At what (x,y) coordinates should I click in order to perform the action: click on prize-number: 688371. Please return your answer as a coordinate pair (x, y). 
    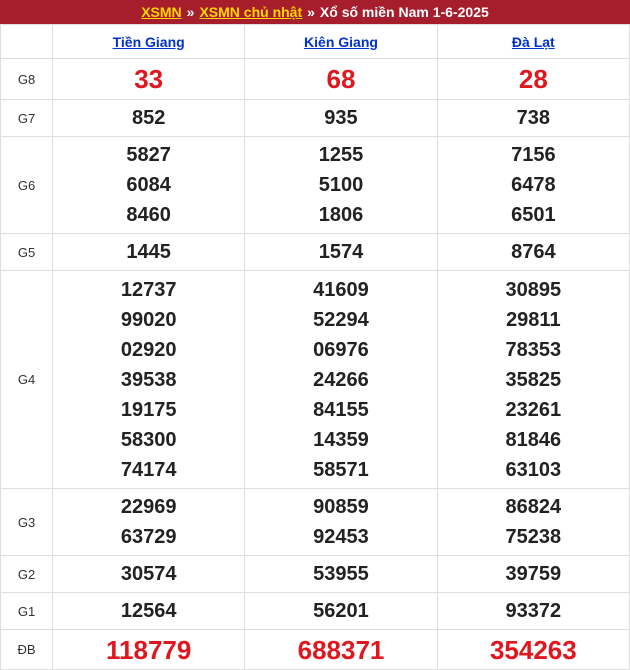
    Looking at the image, I should click on (341, 649).